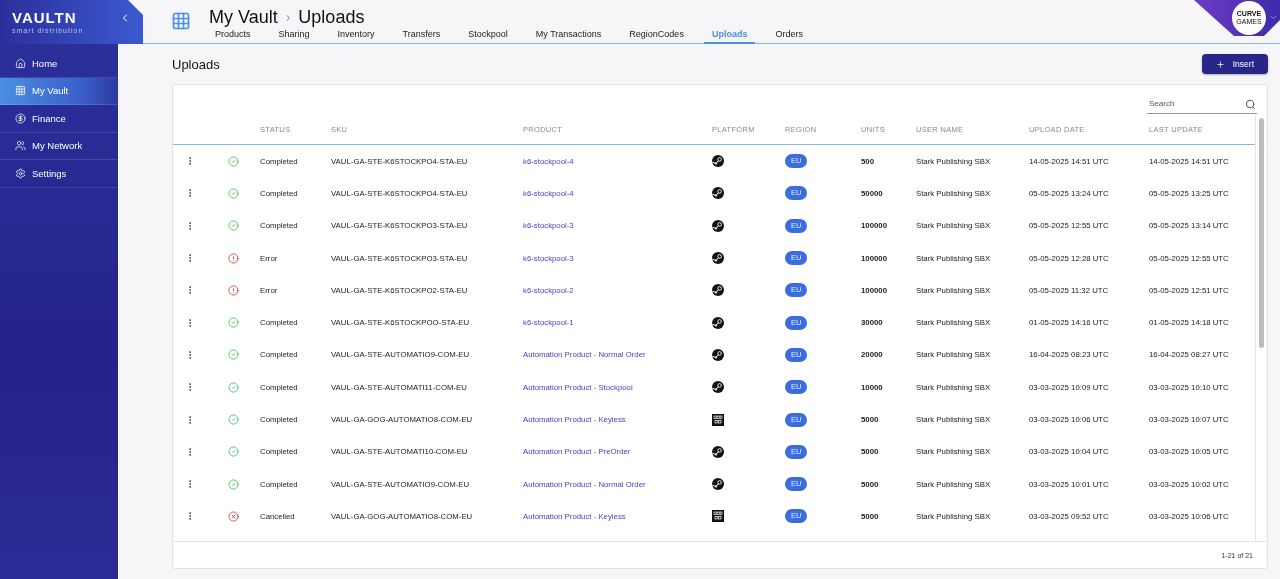 The image size is (1280, 579). What do you see at coordinates (1234, 64) in the screenshot?
I see `insert-button: Insert` at bounding box center [1234, 64].